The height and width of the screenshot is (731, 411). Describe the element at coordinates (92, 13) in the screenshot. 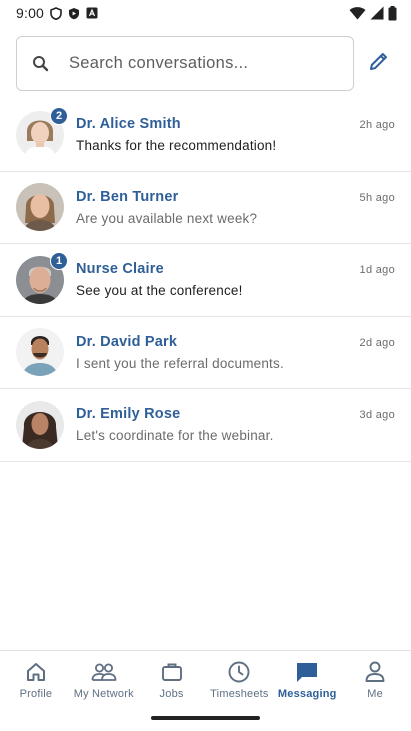

I see `app-notification-icon` at that location.